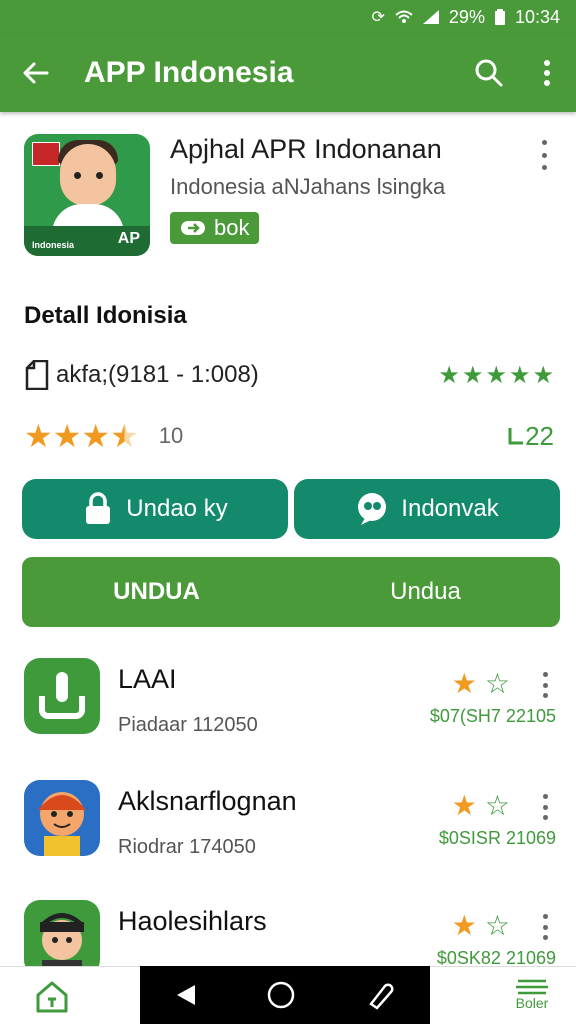 Image resolution: width=576 pixels, height=1024 pixels. I want to click on search-button, so click(489, 73).